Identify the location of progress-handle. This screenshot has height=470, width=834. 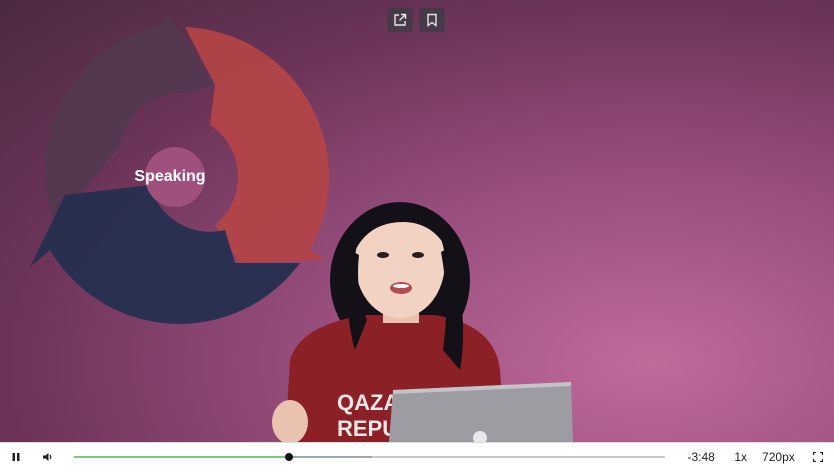
(289, 457).